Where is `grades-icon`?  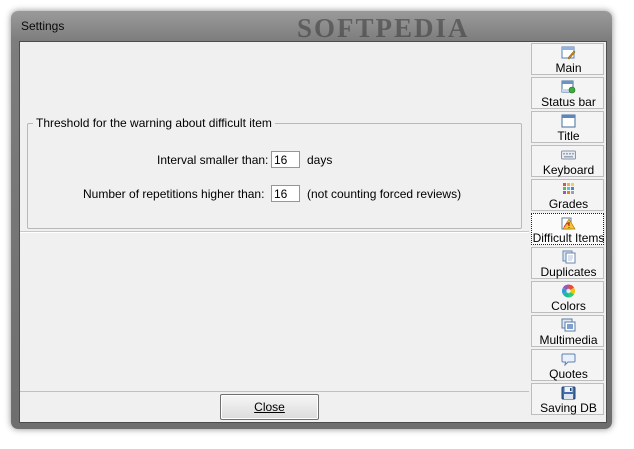
grades-icon is located at coordinates (568, 188).